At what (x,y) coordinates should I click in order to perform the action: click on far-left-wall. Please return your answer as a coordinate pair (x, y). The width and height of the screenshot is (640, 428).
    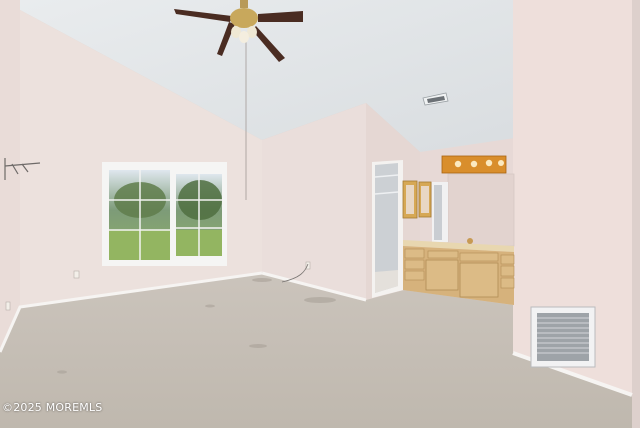
    Looking at the image, I should click on (10, 175).